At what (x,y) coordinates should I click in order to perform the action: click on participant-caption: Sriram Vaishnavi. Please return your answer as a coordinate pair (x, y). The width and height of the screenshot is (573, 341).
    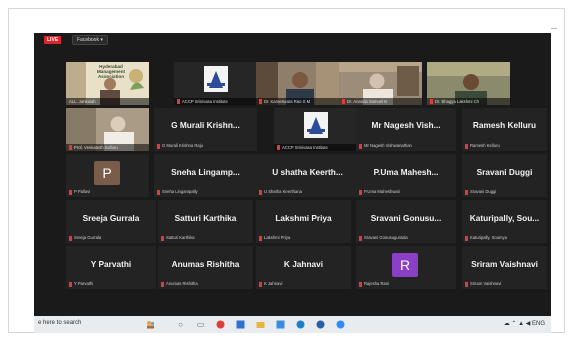
    Looking at the image, I should click on (505, 284).